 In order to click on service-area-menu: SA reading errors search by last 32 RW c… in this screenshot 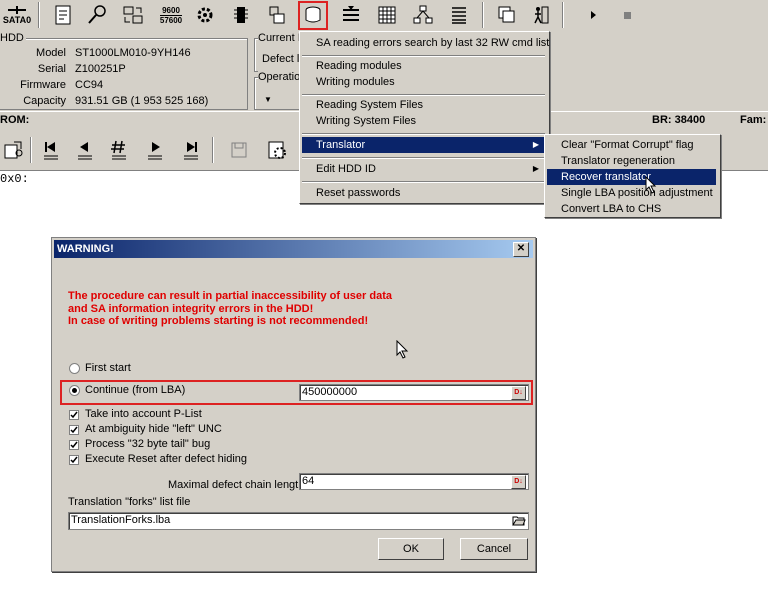, I will do `click(424, 117)`.